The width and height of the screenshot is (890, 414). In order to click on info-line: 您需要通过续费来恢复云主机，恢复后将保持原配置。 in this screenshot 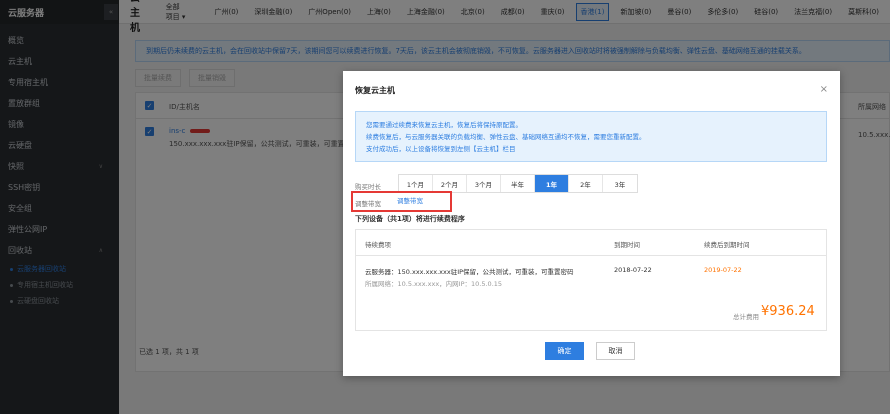, I will do `click(444, 125)`.